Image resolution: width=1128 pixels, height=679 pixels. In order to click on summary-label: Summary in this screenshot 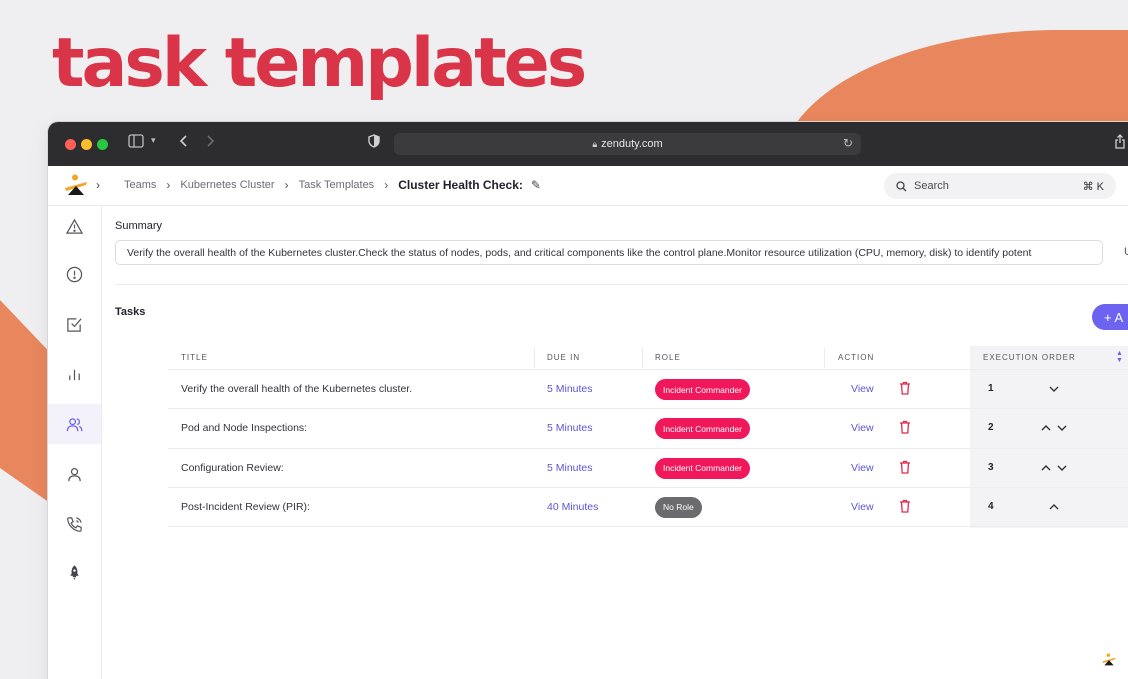, I will do `click(139, 226)`.